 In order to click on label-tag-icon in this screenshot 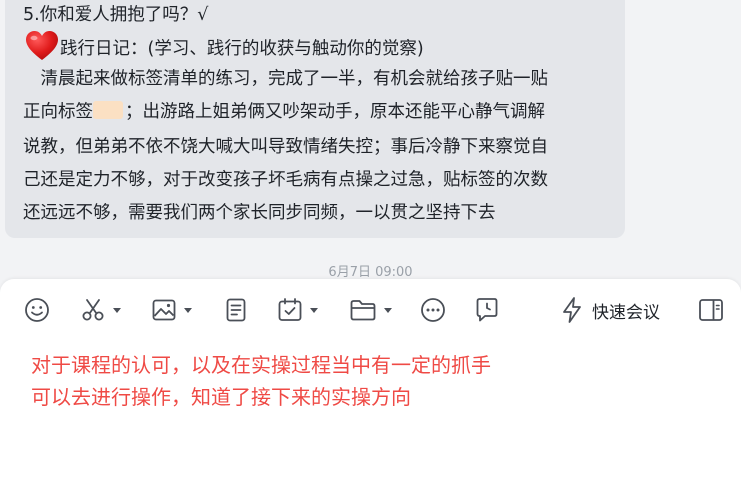, I will do `click(108, 110)`.